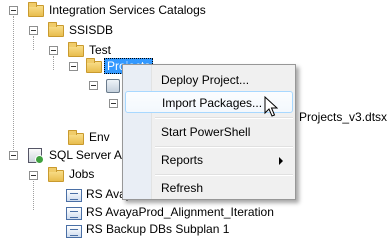 The width and height of the screenshot is (392, 240). Describe the element at coordinates (99, 137) in the screenshot. I see `tree-item-environments: Env` at that location.